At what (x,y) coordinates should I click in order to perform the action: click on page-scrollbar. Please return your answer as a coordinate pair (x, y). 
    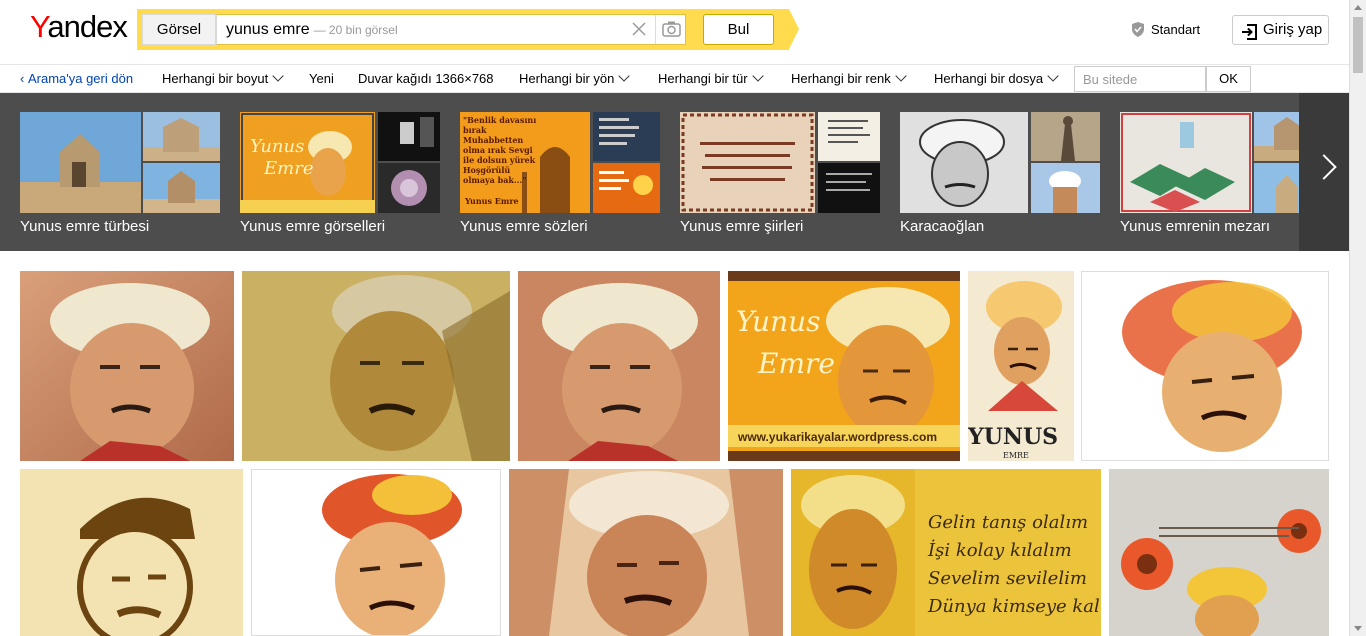
    Looking at the image, I should click on (1357, 318).